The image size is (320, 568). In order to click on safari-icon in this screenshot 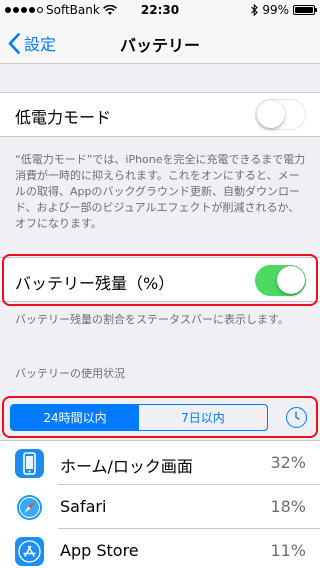, I will do `click(29, 507)`.